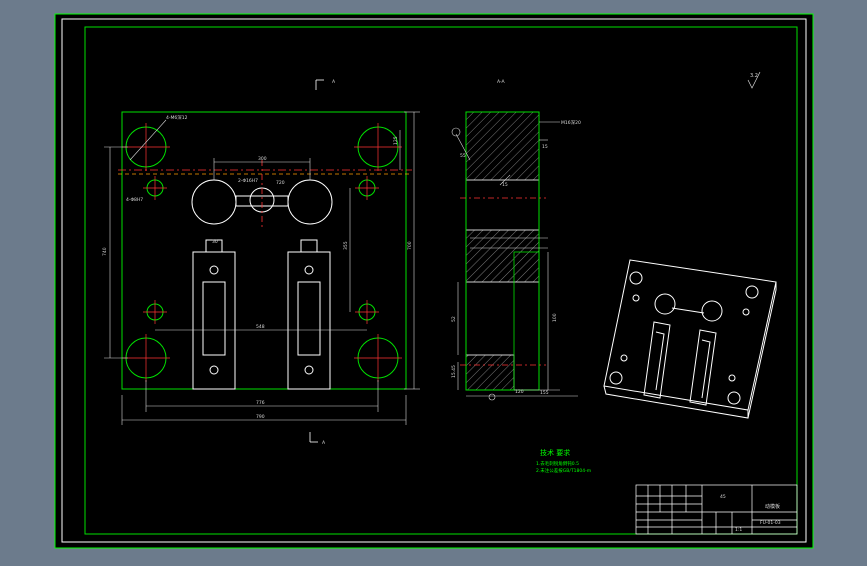 This screenshot has width=867, height=566. I want to click on label-pin-hole: 4-Φ8H7, so click(134, 200).